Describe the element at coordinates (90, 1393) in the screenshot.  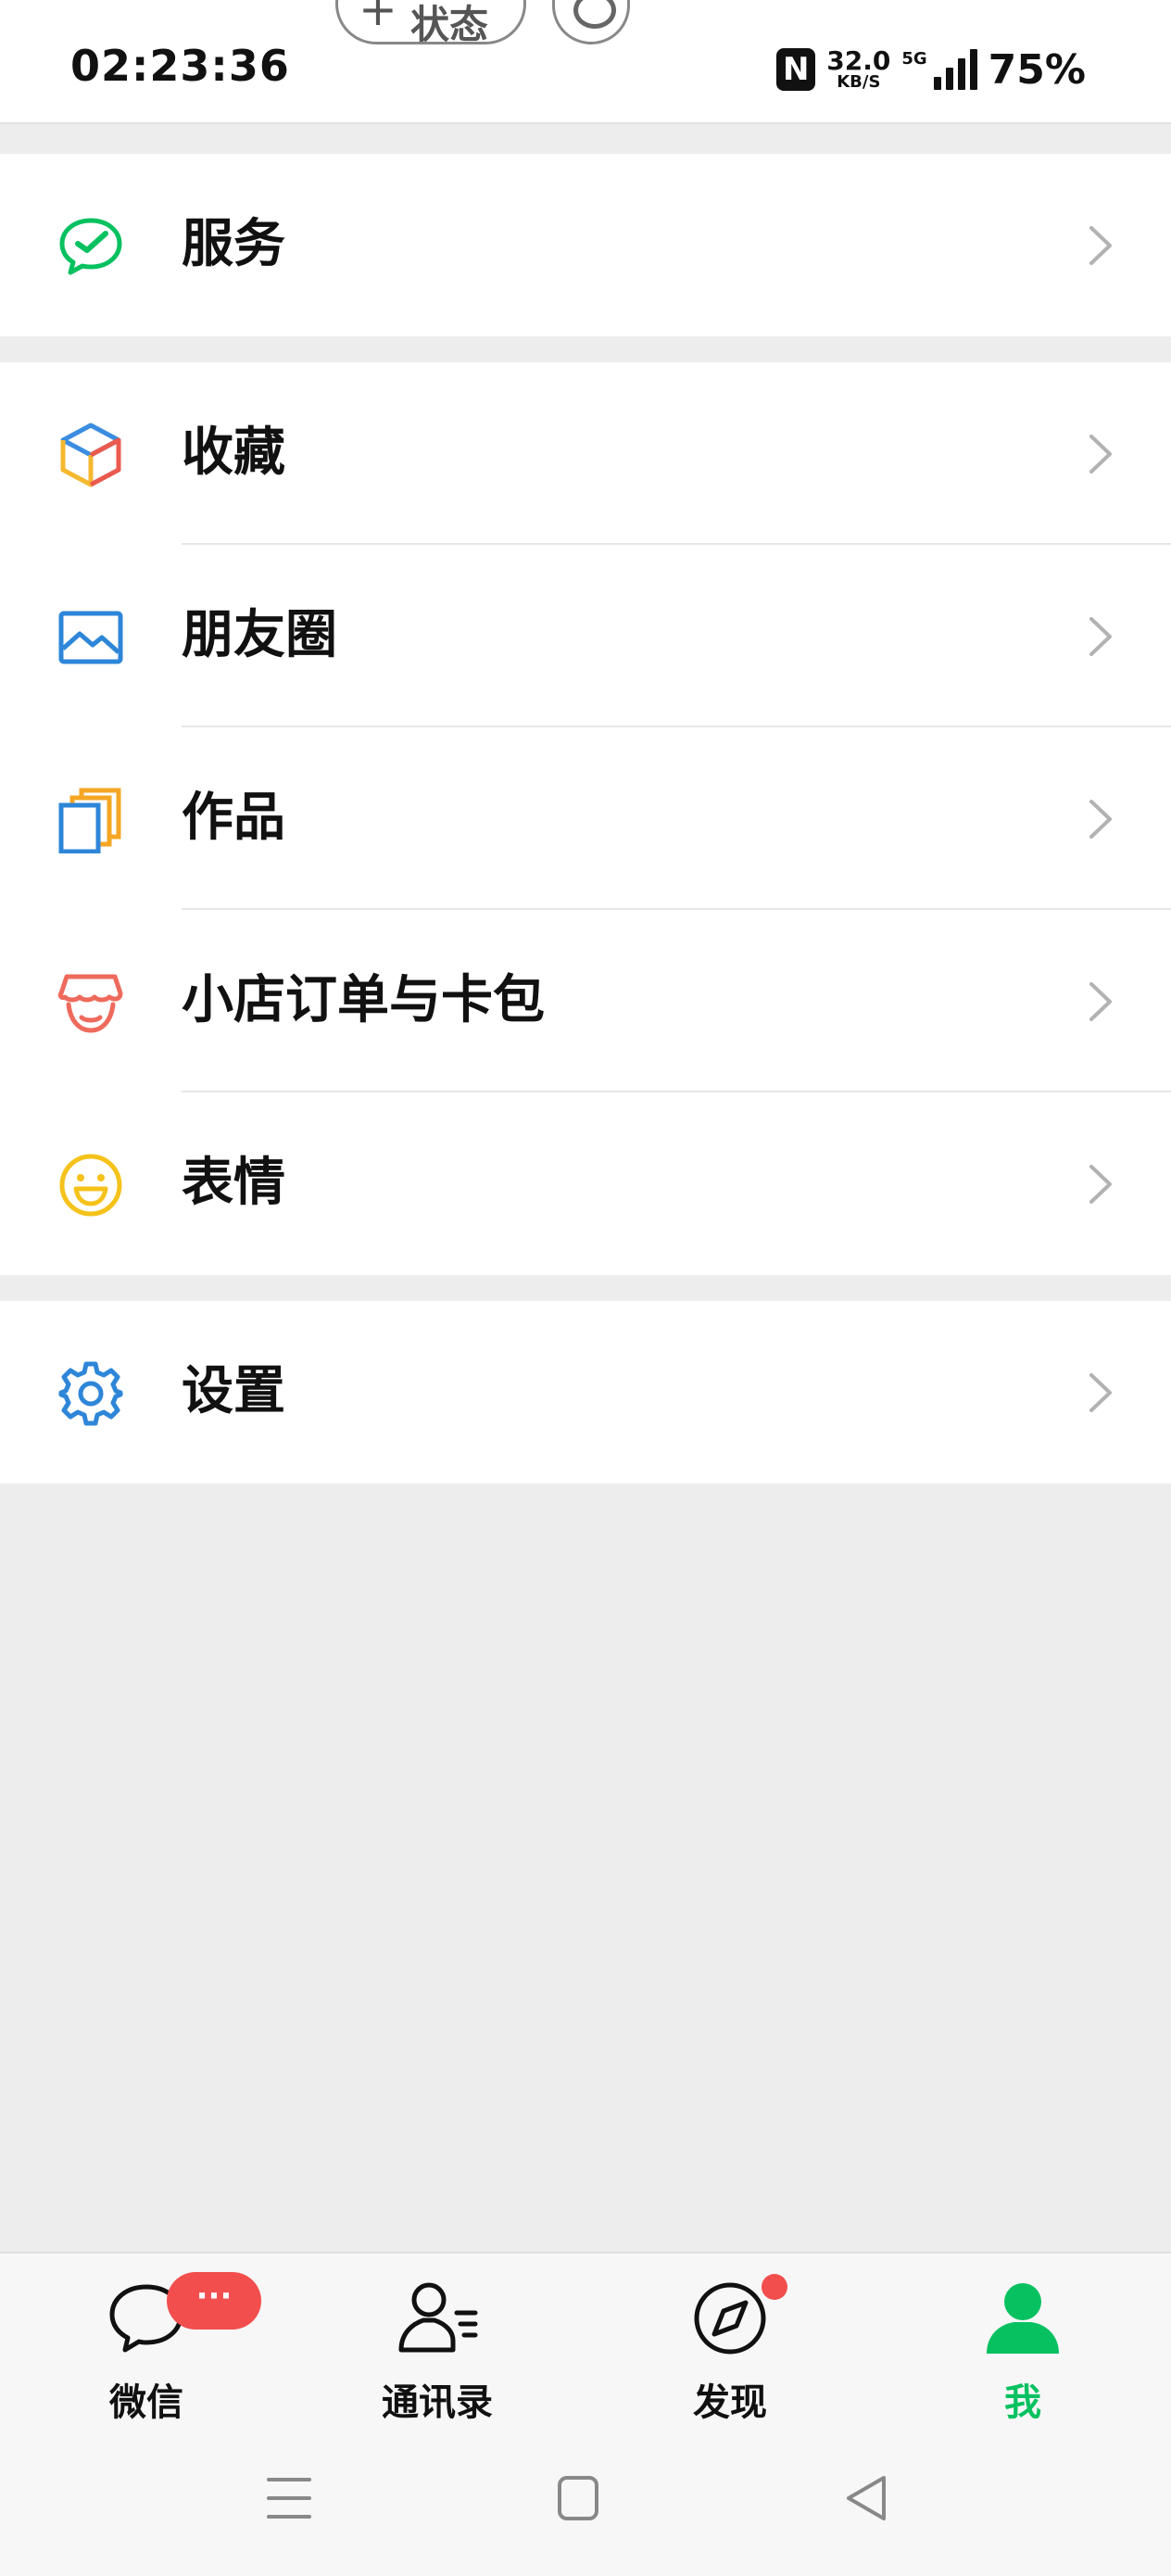
I see `gear-icon` at that location.